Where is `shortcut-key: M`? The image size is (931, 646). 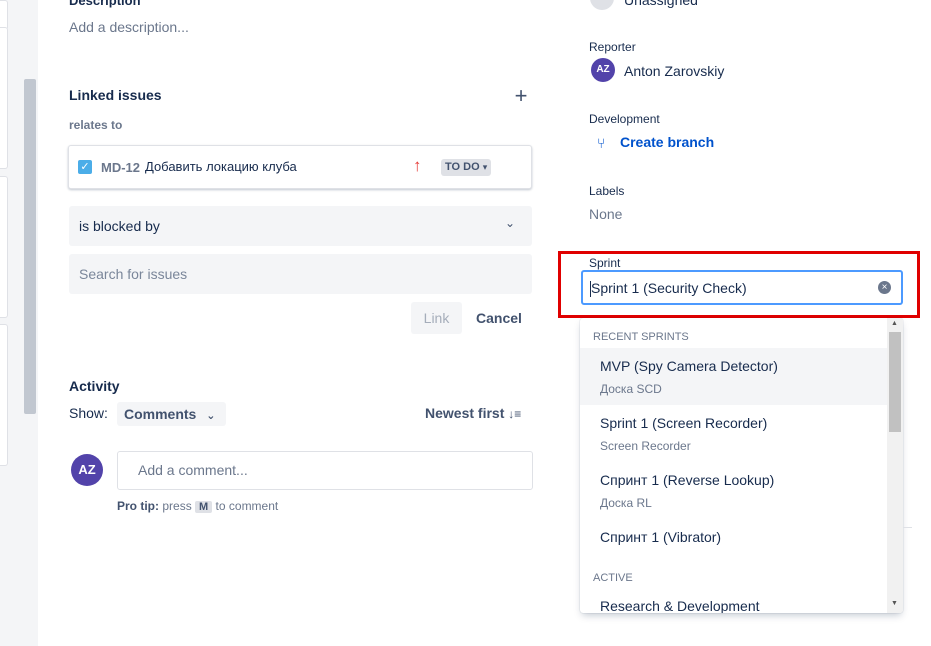
shortcut-key: M is located at coordinates (204, 507).